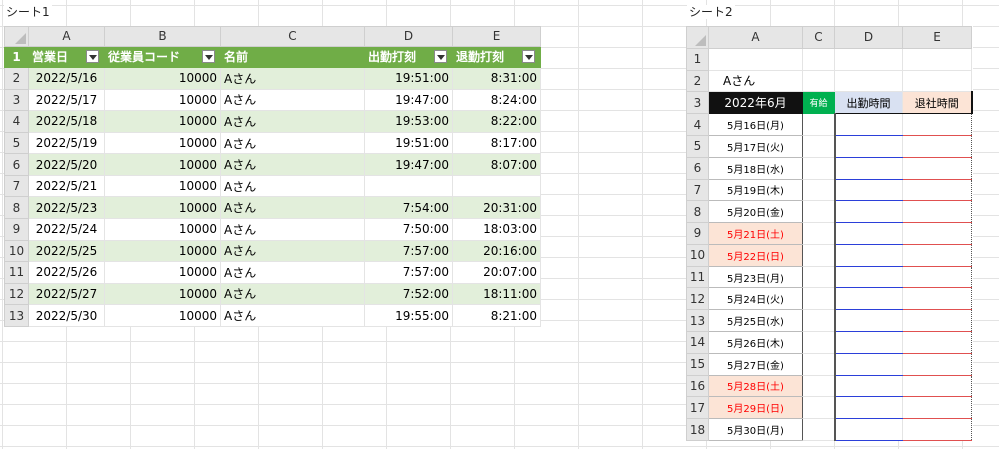 This screenshot has width=999, height=449. I want to click on column-header-d: D, so click(868, 37).